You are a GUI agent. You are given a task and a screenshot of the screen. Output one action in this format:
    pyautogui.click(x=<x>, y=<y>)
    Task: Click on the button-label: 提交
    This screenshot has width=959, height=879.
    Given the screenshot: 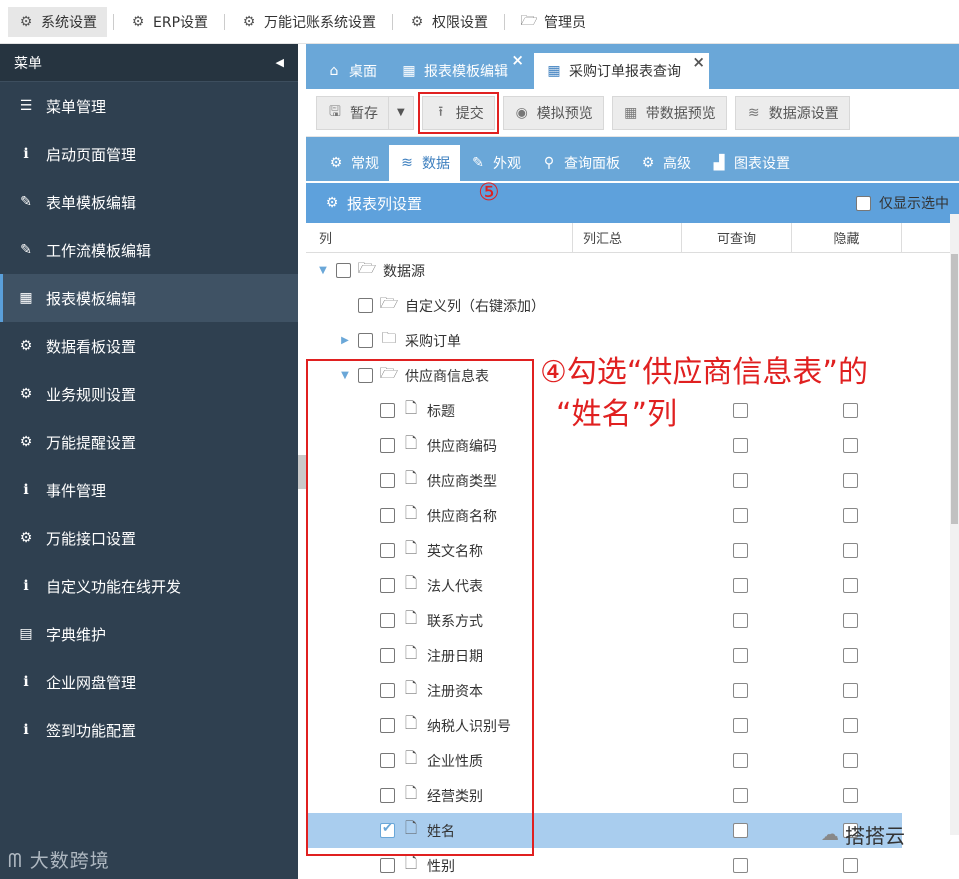 What is the action you would take?
    pyautogui.click(x=469, y=113)
    